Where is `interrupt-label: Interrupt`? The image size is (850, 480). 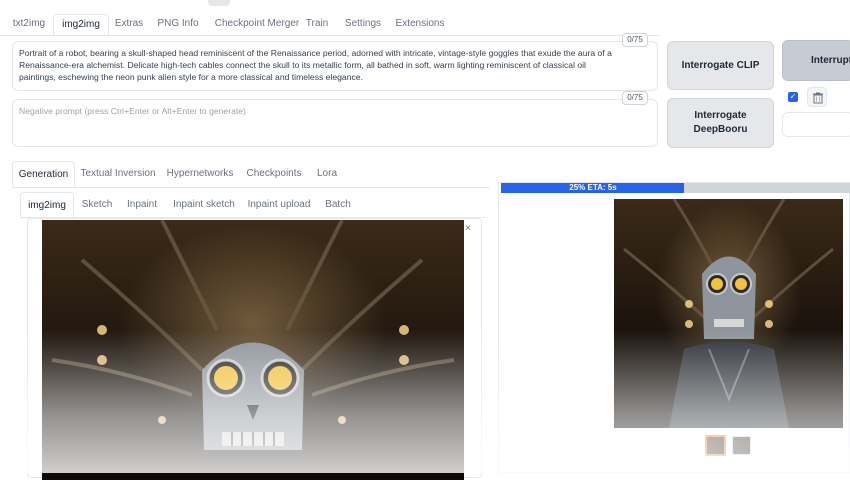 interrupt-label: Interrupt is located at coordinates (830, 60).